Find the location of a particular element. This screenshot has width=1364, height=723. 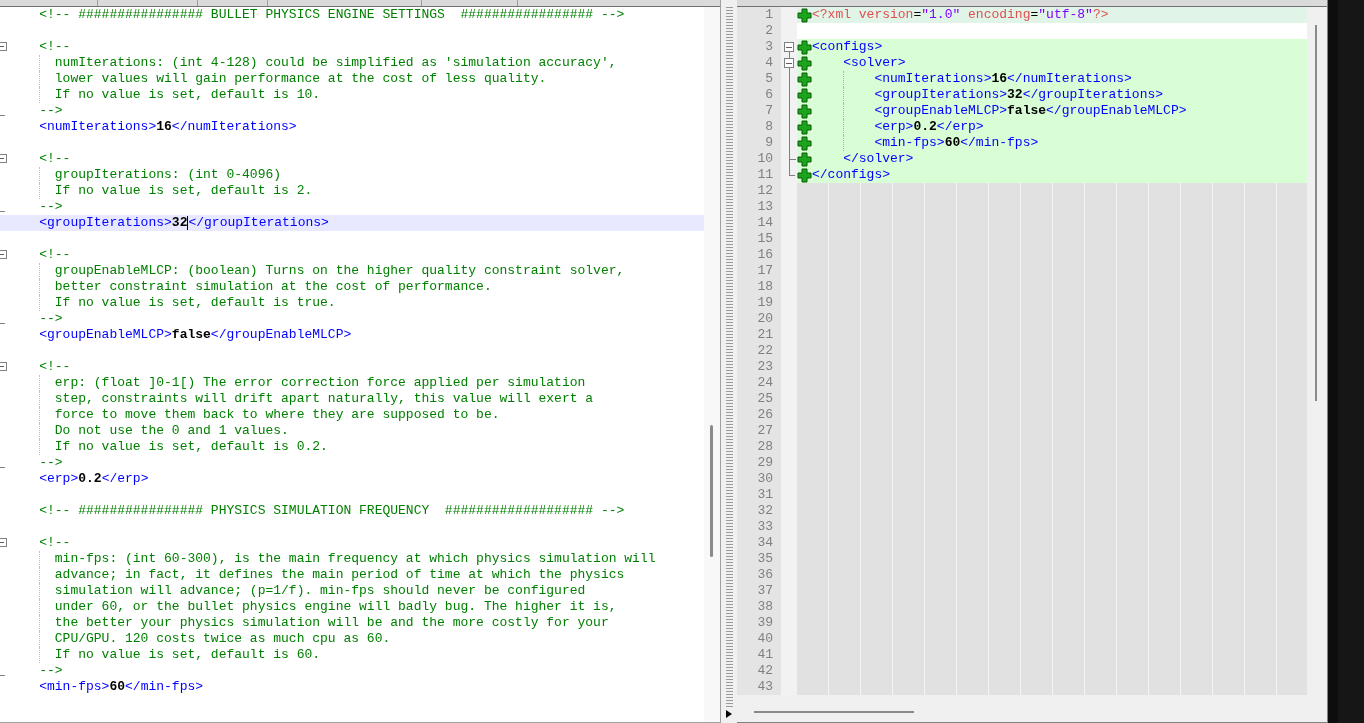

line-number: 2 is located at coordinates (759, 31).